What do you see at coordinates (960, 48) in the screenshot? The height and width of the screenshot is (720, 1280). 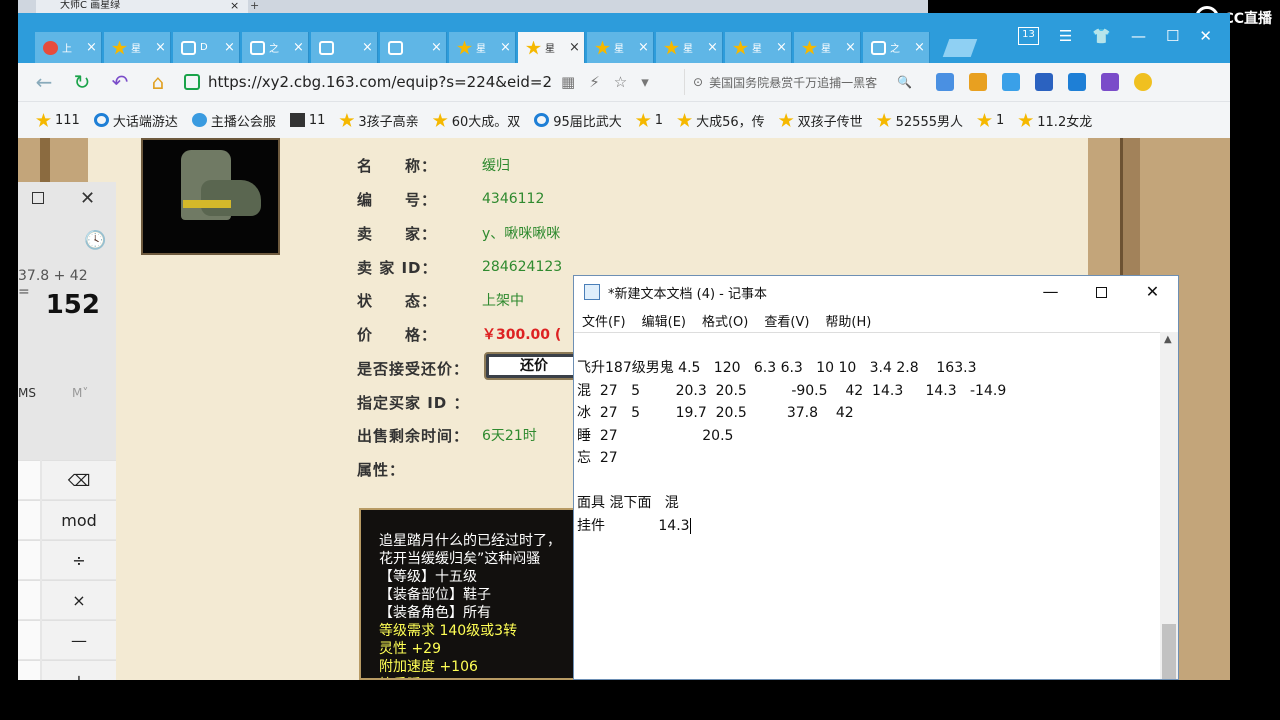 I see `new-tab-button` at bounding box center [960, 48].